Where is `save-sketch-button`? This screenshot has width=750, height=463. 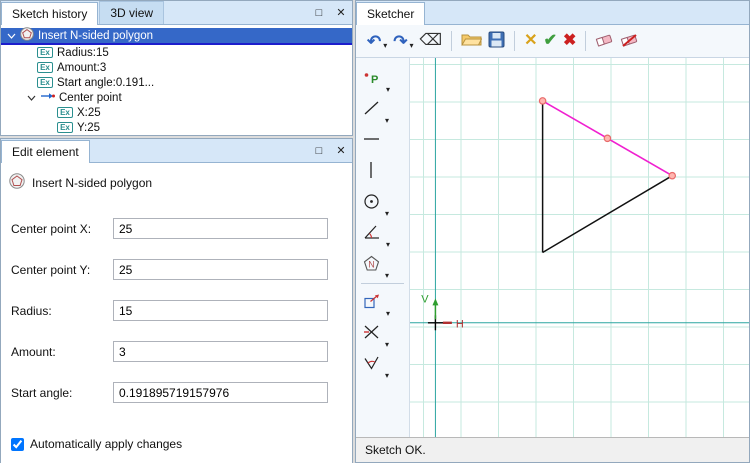 save-sketch-button is located at coordinates (496, 41).